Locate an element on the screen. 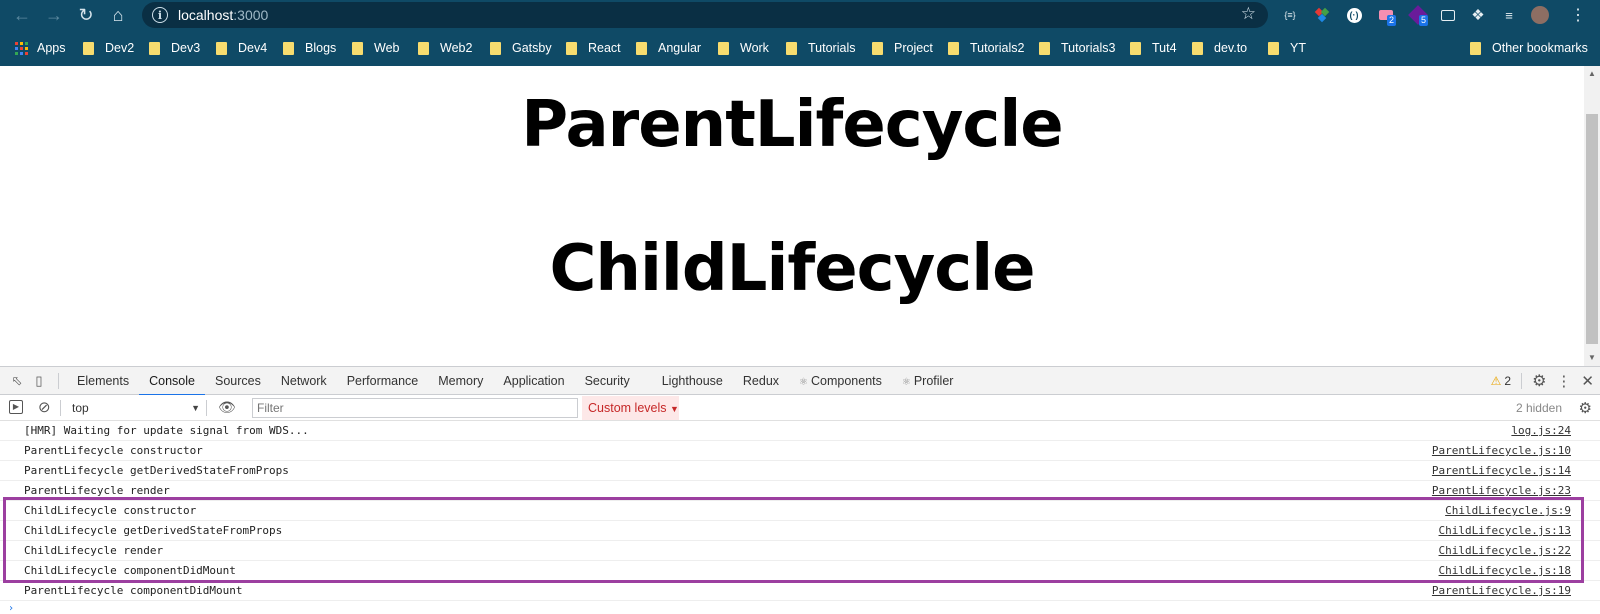 The width and height of the screenshot is (1600, 614). scroll-down-icon: ▼ is located at coordinates (1592, 358).